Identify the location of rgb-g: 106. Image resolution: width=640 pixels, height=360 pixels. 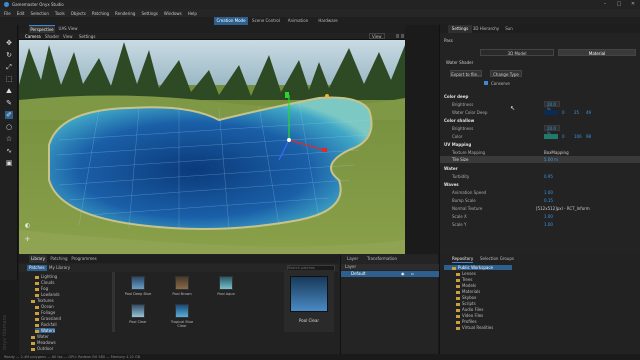
(578, 136).